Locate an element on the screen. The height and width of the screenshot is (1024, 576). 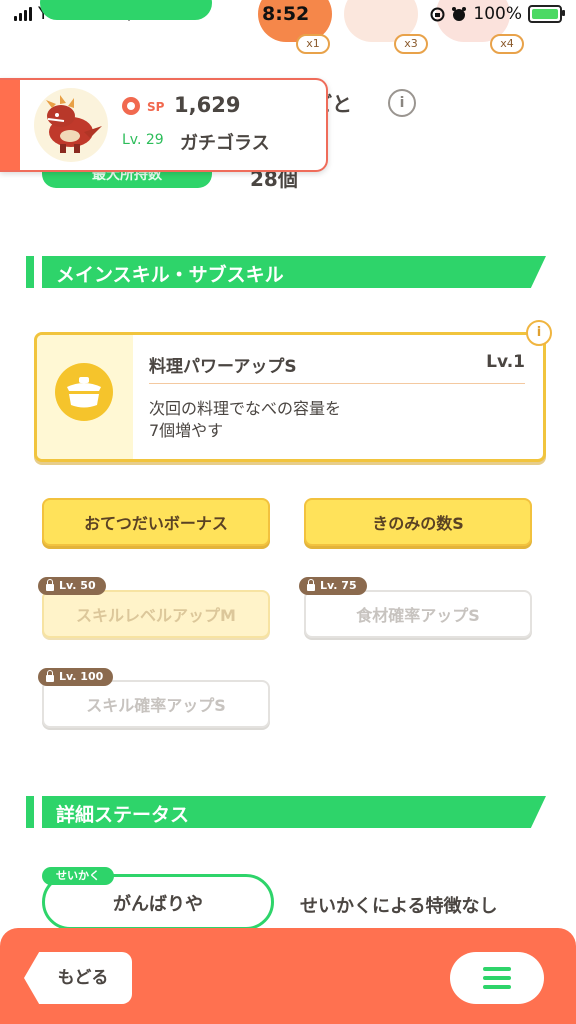
battery-percent: 100% is located at coordinates (497, 14).